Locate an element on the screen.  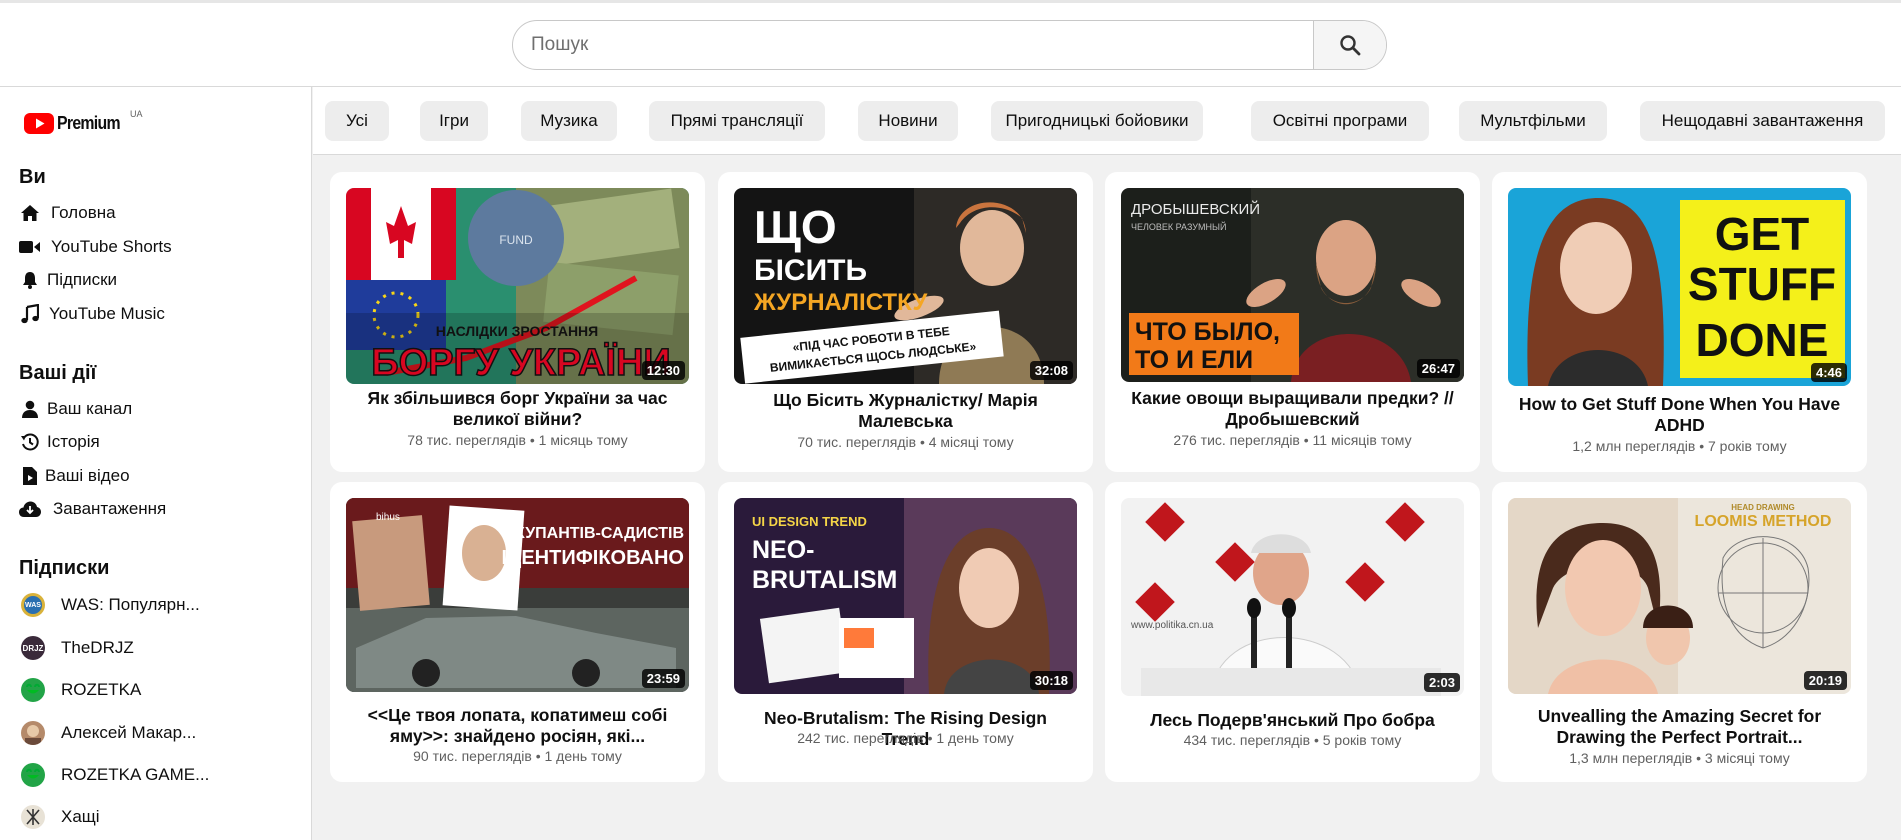
video-meta: 1,2 млн переглядів • 7 років тому is located at coordinates (1679, 446).